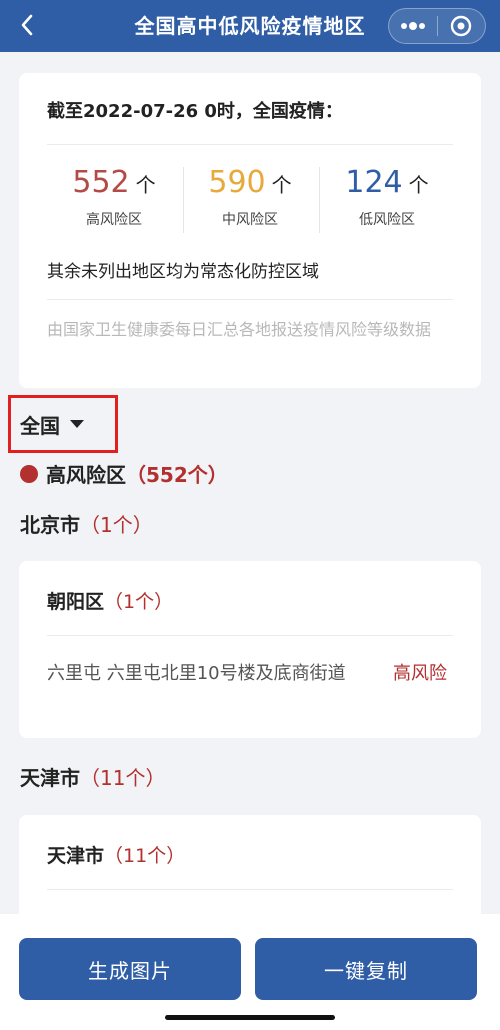  Describe the element at coordinates (40, 425) in the screenshot. I see `region-filter-label: 全国` at that location.